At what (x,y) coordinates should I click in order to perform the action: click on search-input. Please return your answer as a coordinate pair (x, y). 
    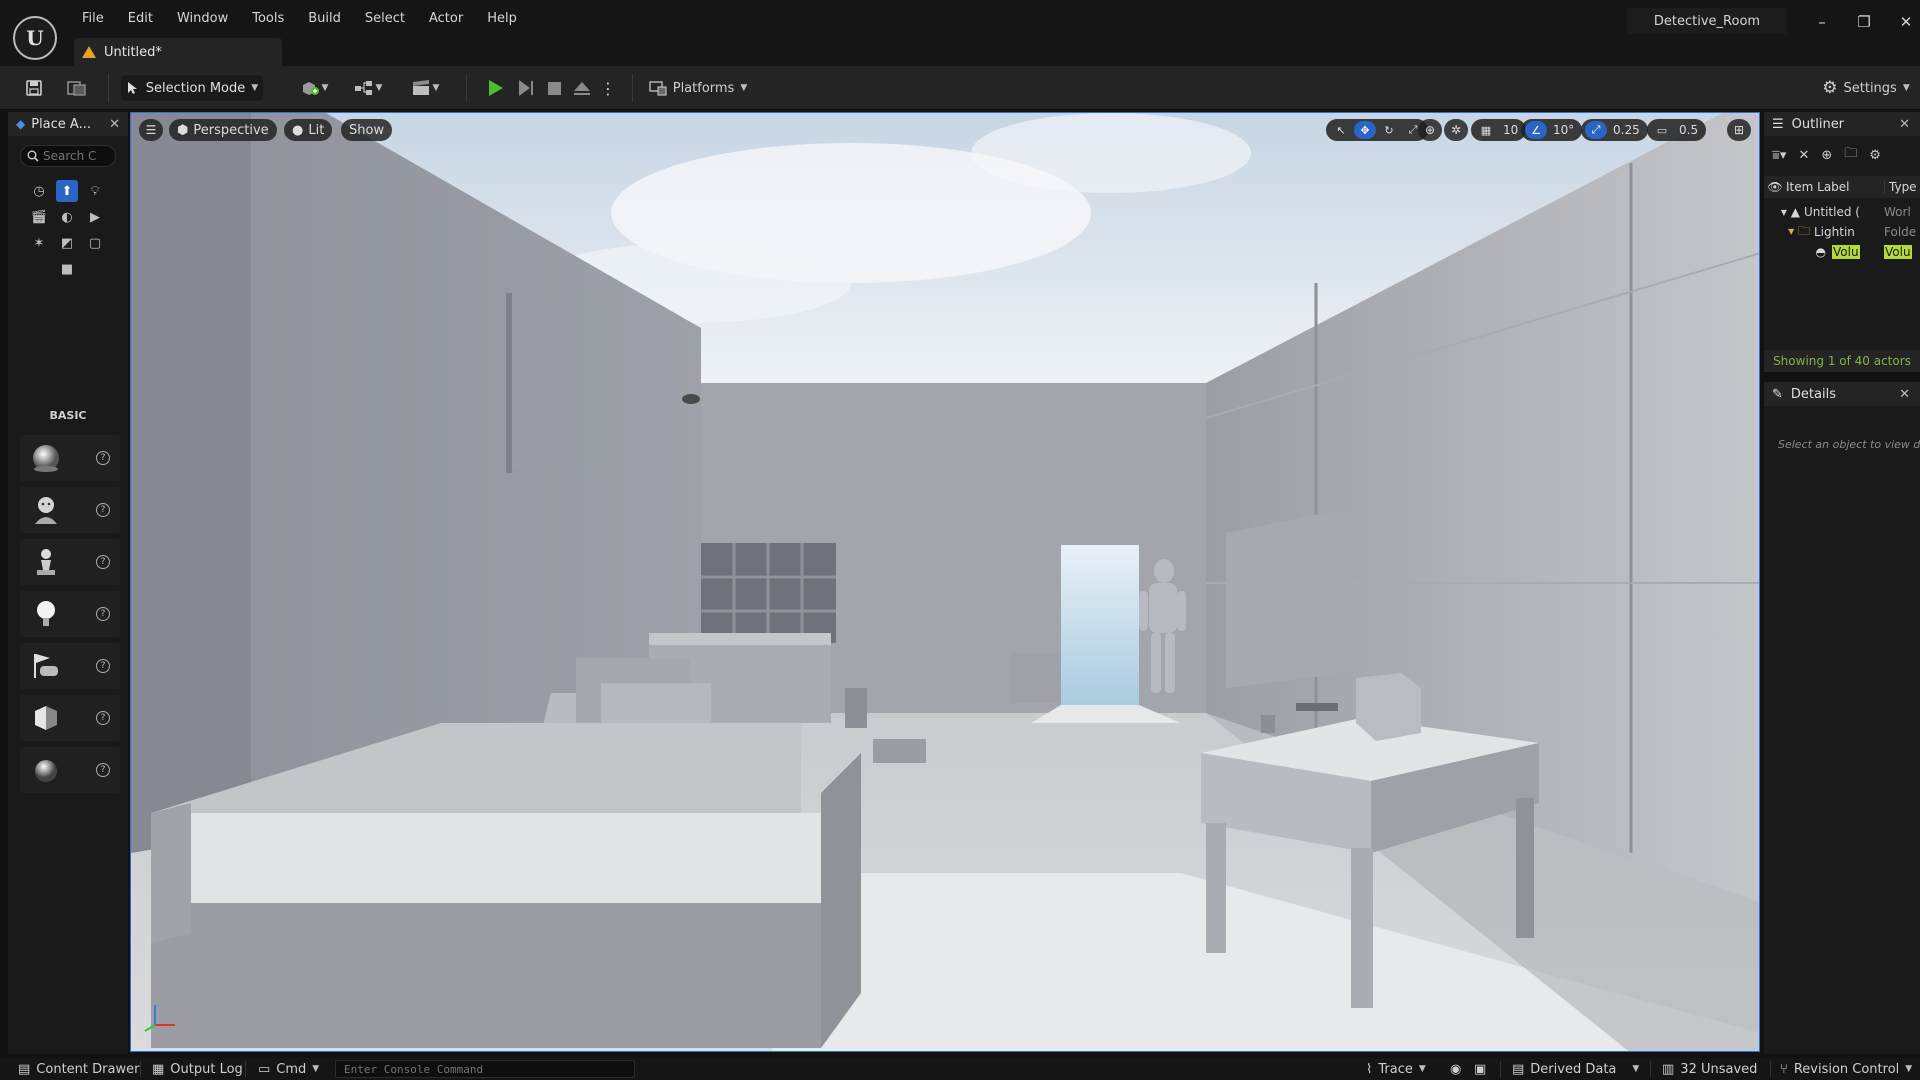
    Looking at the image, I should click on (77, 156).